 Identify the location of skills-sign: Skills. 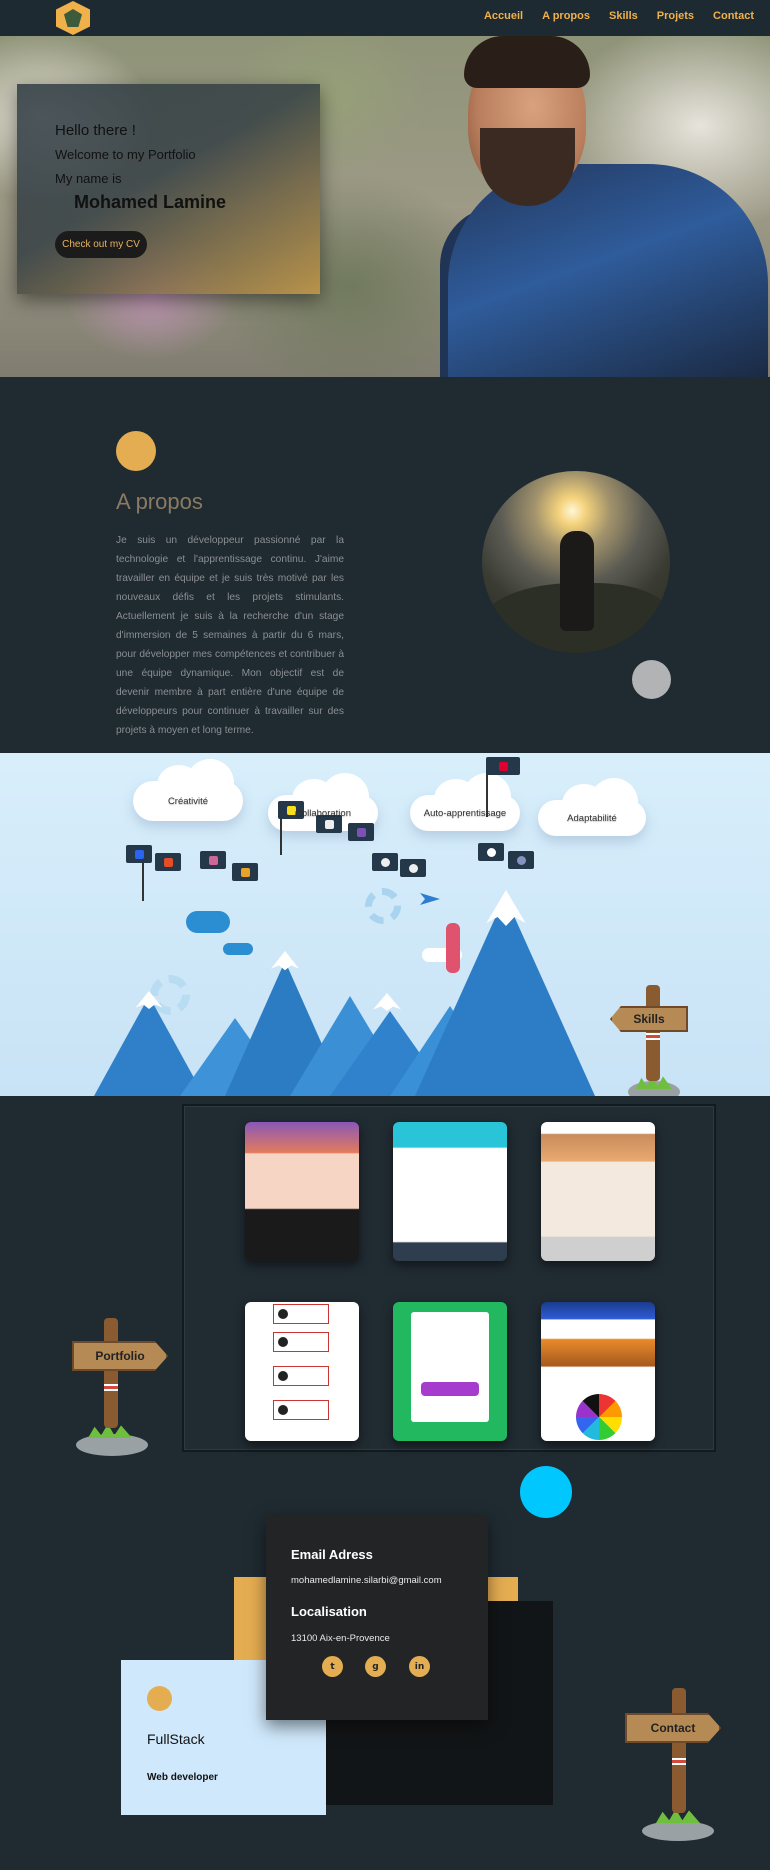
(649, 1019).